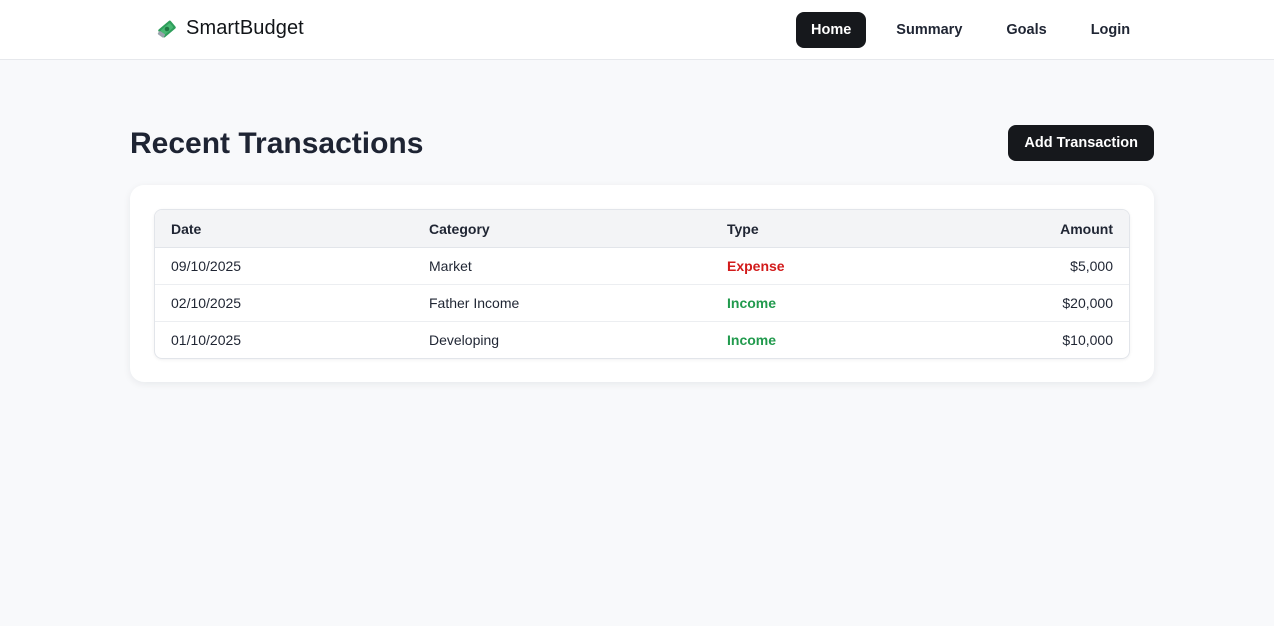  What do you see at coordinates (827, 229) in the screenshot?
I see `header-type: Type` at bounding box center [827, 229].